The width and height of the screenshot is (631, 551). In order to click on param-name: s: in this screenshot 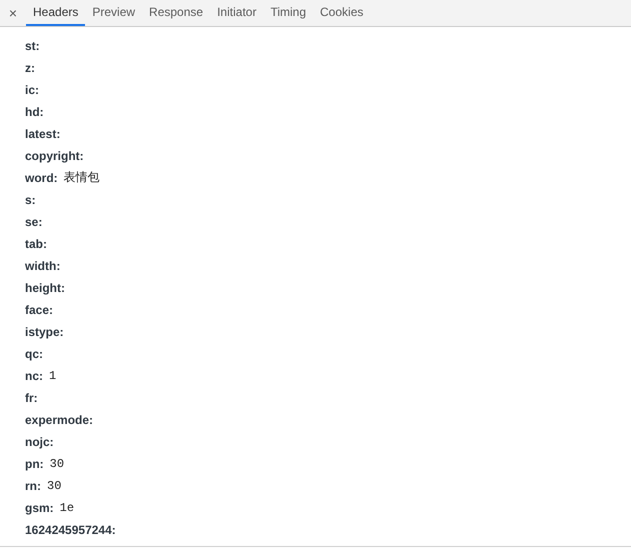, I will do `click(30, 200)`.